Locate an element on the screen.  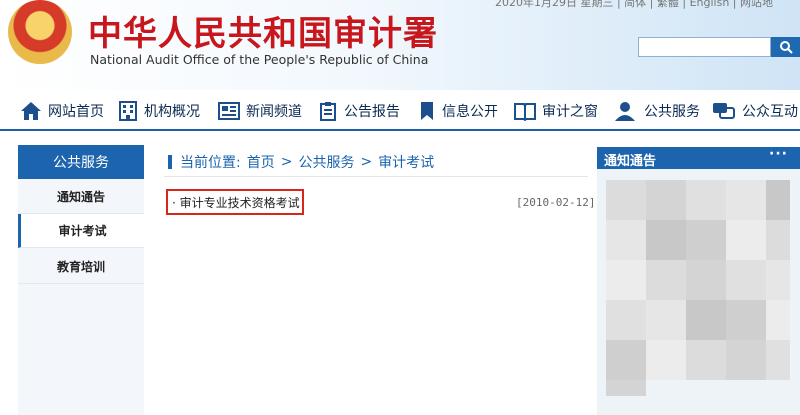
nav-item-disclosure: 信息公开 is located at coordinates (458, 111).